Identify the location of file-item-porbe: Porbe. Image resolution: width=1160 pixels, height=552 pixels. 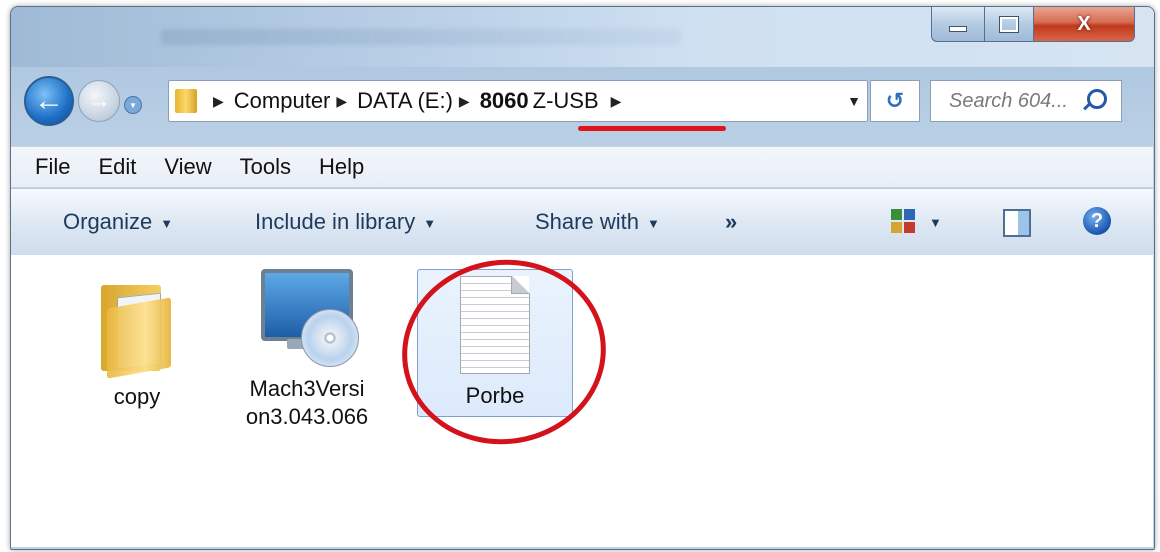
(495, 343).